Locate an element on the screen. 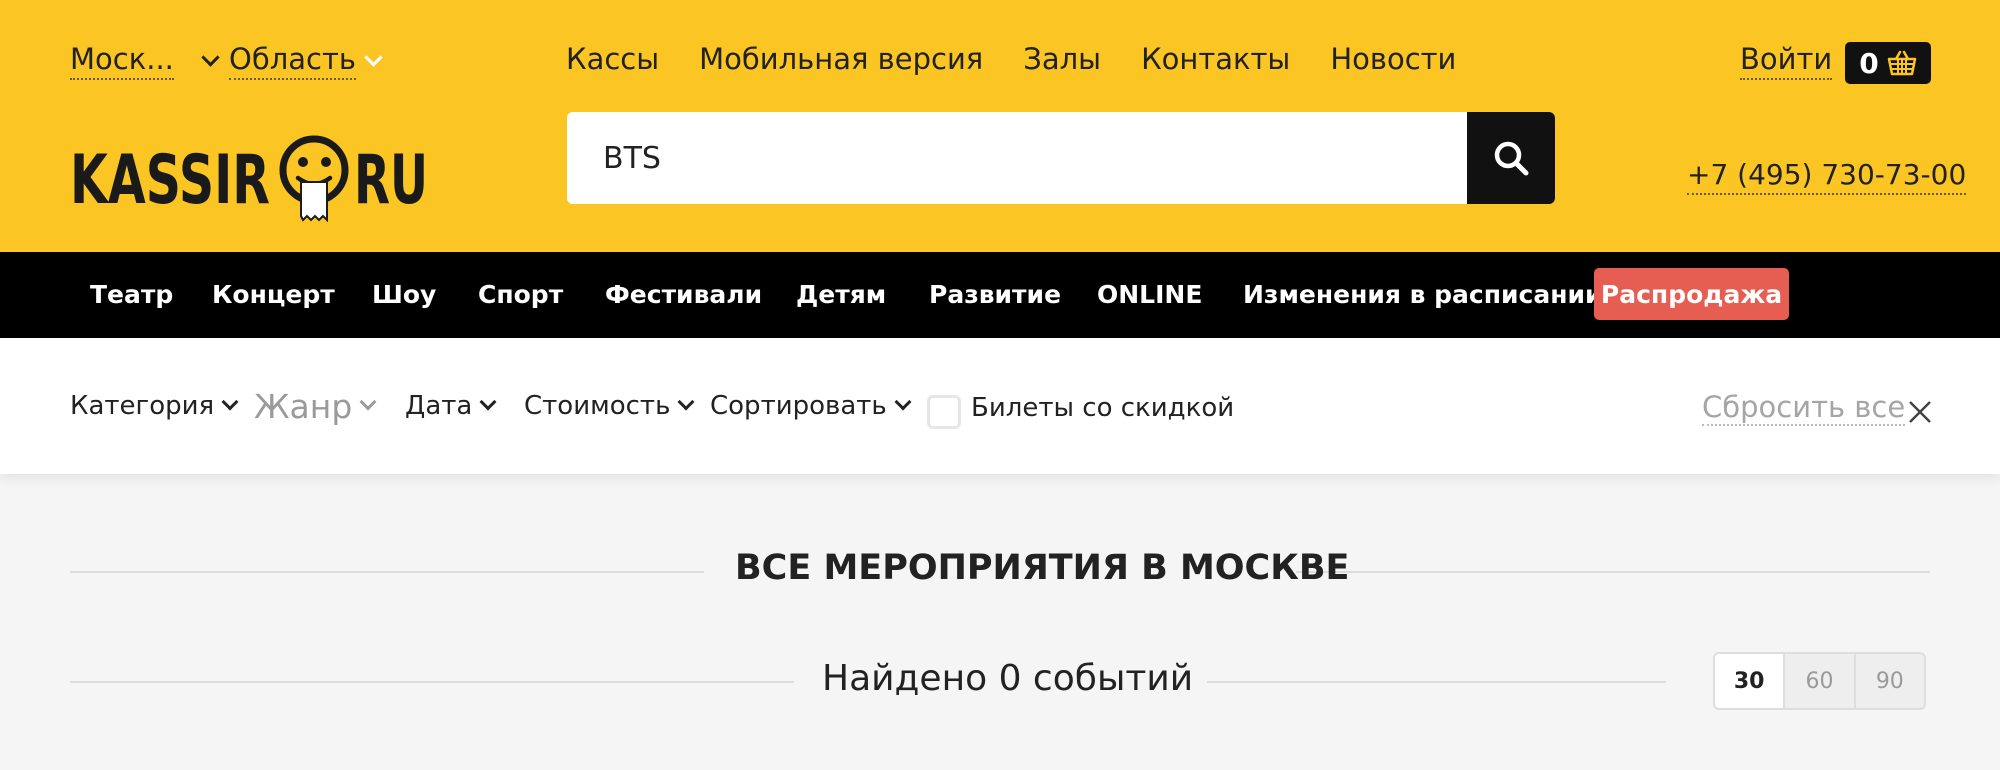 This screenshot has height=770, width=2000. results-count: Найдено 0 событий is located at coordinates (1008, 678).